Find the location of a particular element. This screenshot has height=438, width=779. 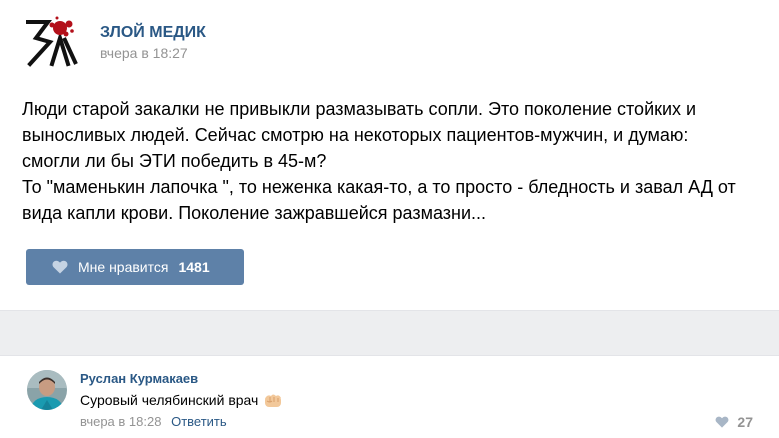

comment-timestamp: вчера в 18:28 is located at coordinates (120, 421).